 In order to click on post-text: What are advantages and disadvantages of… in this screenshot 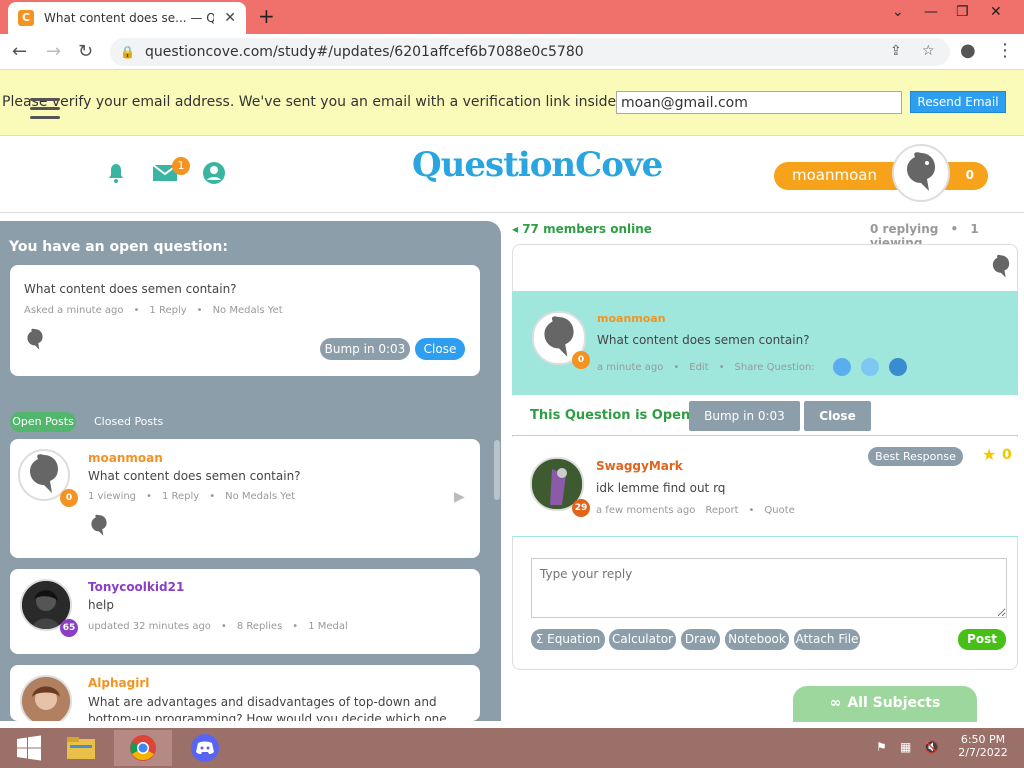, I will do `click(267, 708)`.